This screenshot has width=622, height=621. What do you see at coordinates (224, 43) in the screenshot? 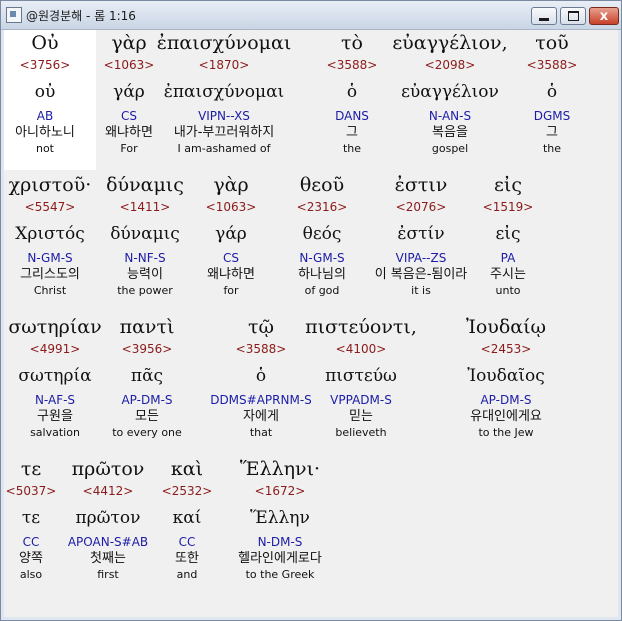
I see `greek-word: ἐπαισχύνομαι` at bounding box center [224, 43].